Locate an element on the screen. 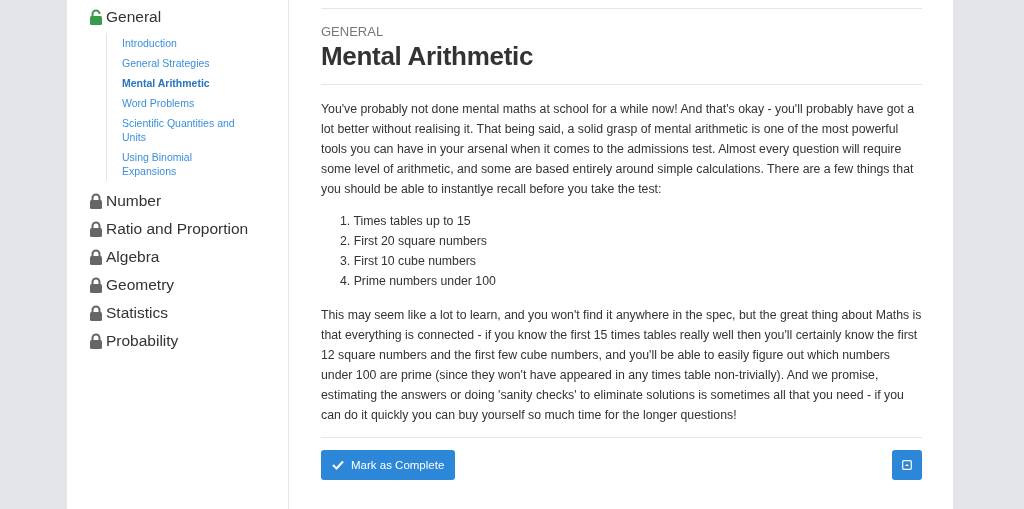 This screenshot has height=509, width=1024. sidebar-section: Geometry is located at coordinates (188, 285).